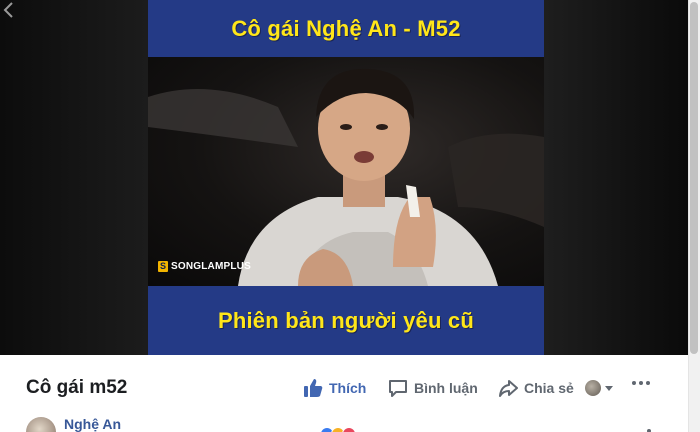 This screenshot has height=432, width=700. What do you see at coordinates (92, 424) in the screenshot?
I see `poster-name: Nghệ An` at bounding box center [92, 424].